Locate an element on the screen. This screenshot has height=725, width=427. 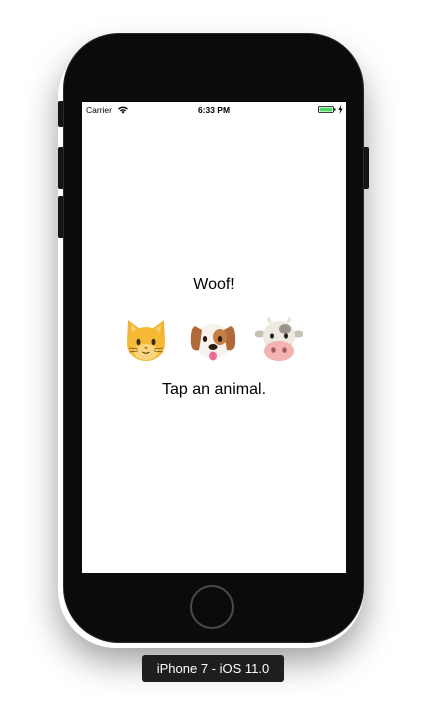
home-button is located at coordinates (212, 607).